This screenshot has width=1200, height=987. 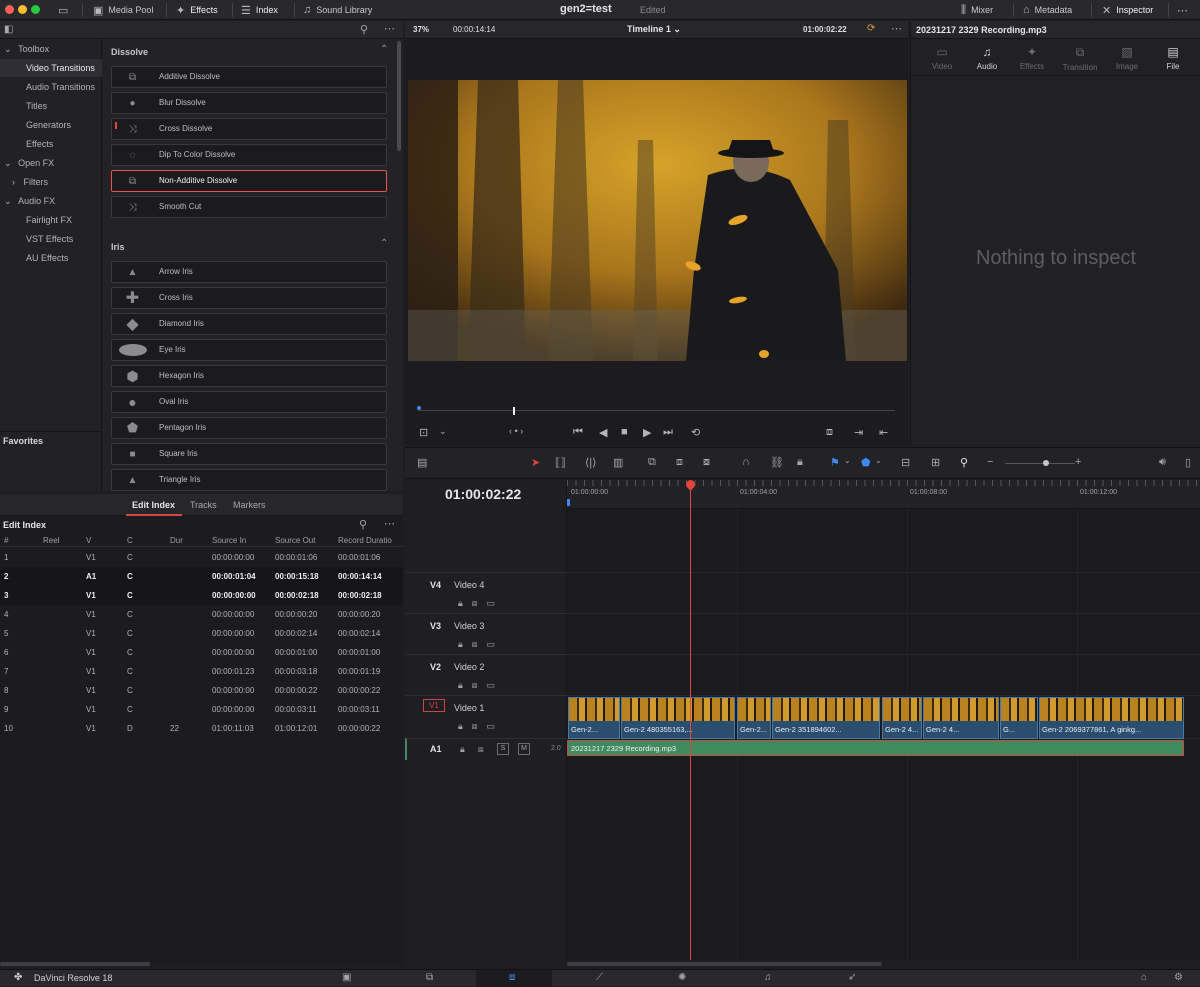 What do you see at coordinates (599, 977) in the screenshot?
I see `fusion-page-icon: ⟋` at bounding box center [599, 977].